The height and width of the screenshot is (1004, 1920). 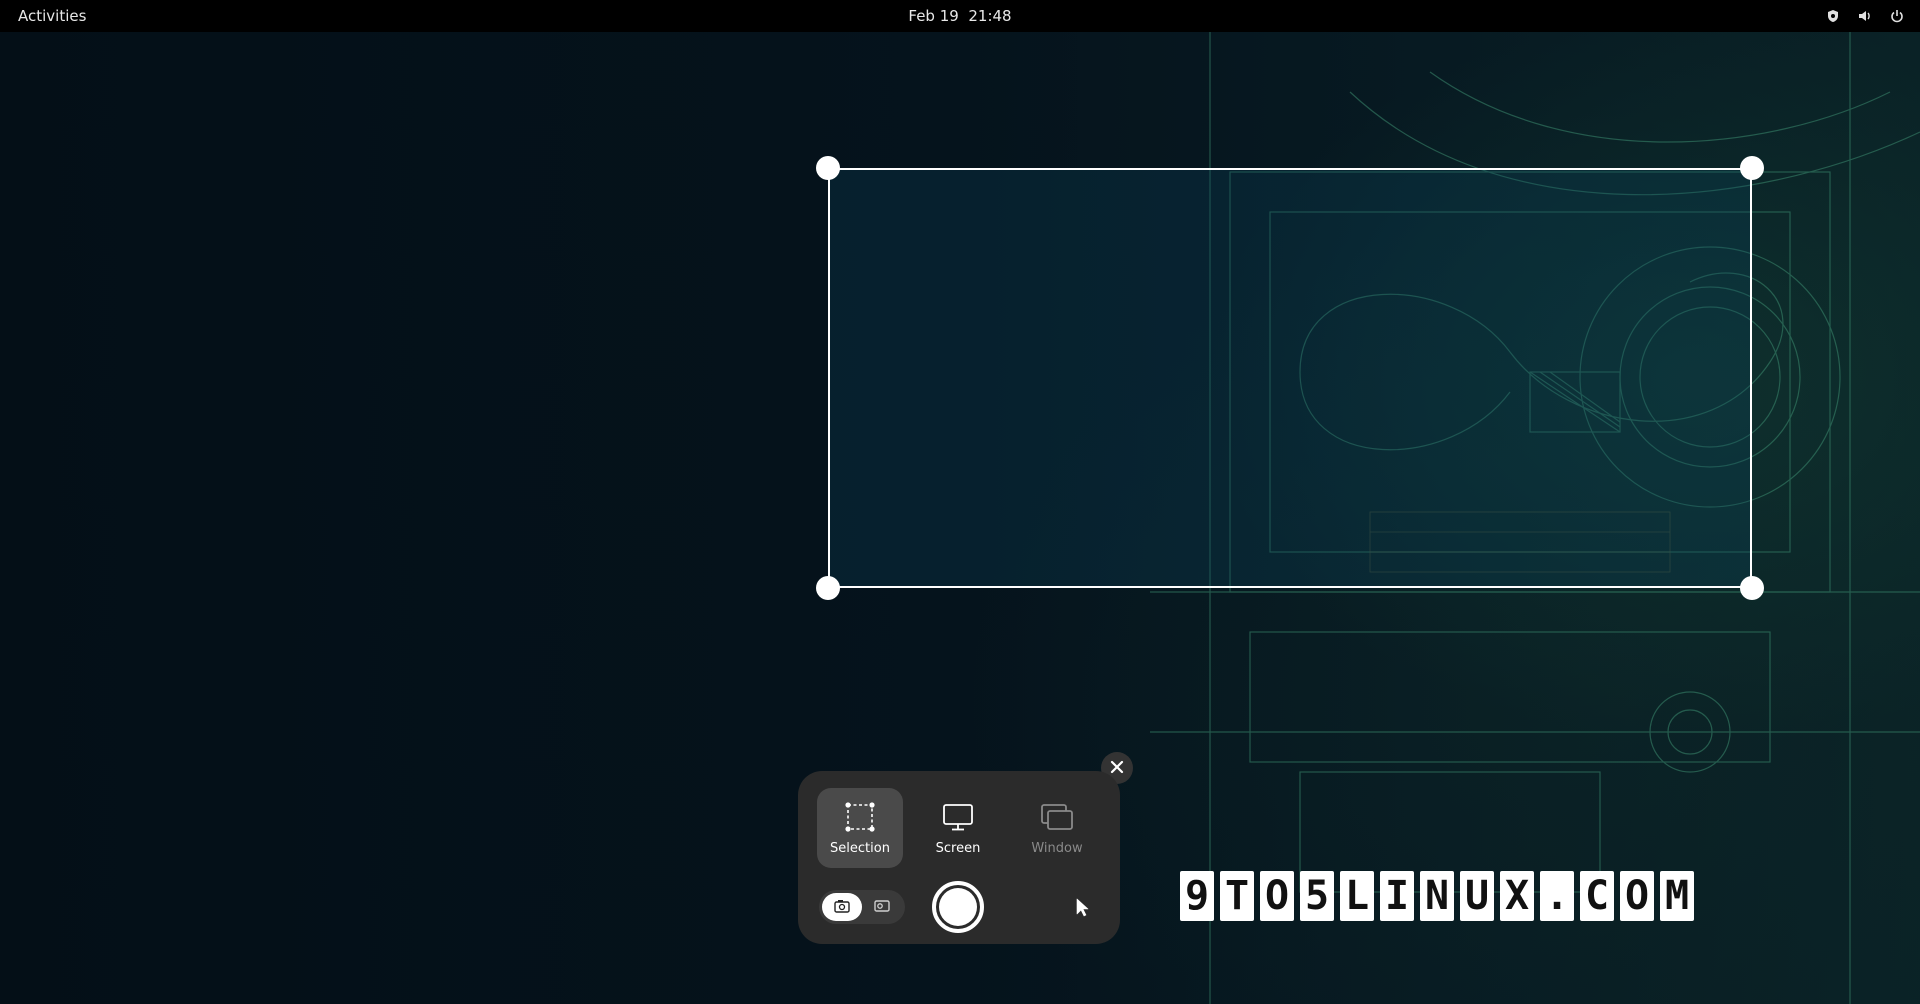 I want to click on logo-char: C, so click(x=1597, y=896).